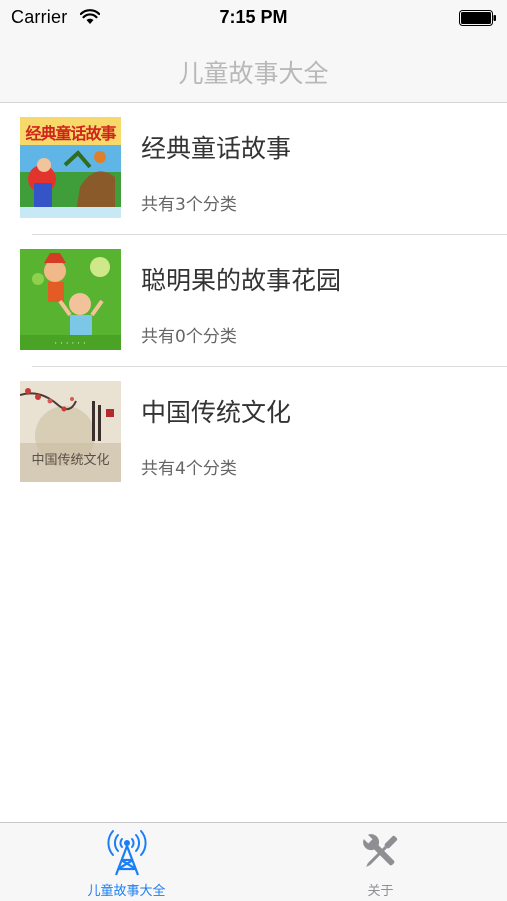  What do you see at coordinates (70, 133) in the screenshot?
I see `fairy-tale-cover-text: 经典童话故事` at bounding box center [70, 133].